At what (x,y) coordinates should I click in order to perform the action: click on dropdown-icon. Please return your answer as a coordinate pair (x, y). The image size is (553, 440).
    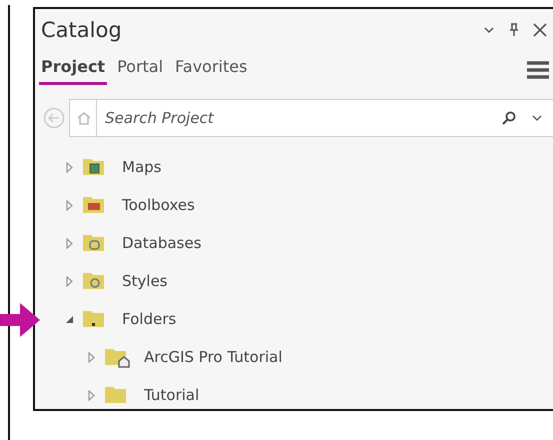
    Looking at the image, I should click on (489, 30).